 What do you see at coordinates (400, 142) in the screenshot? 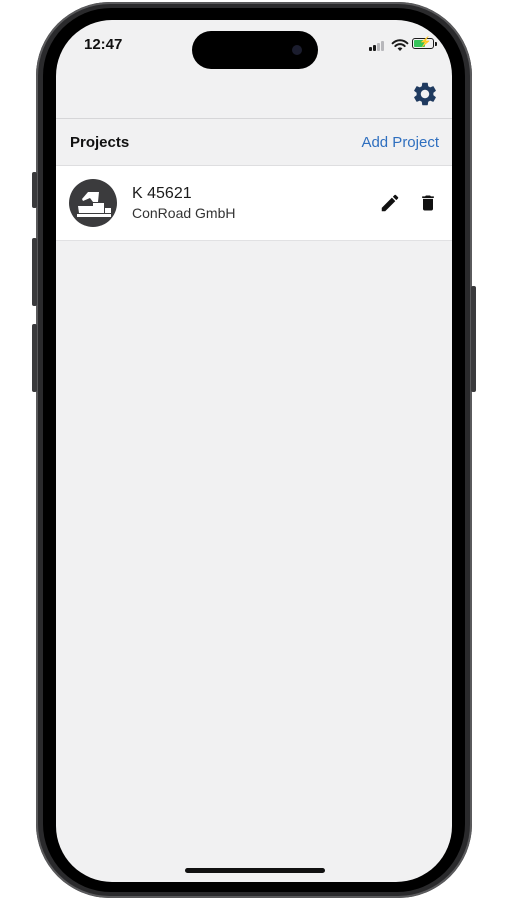
I see `add-project-button: Add Project` at bounding box center [400, 142].